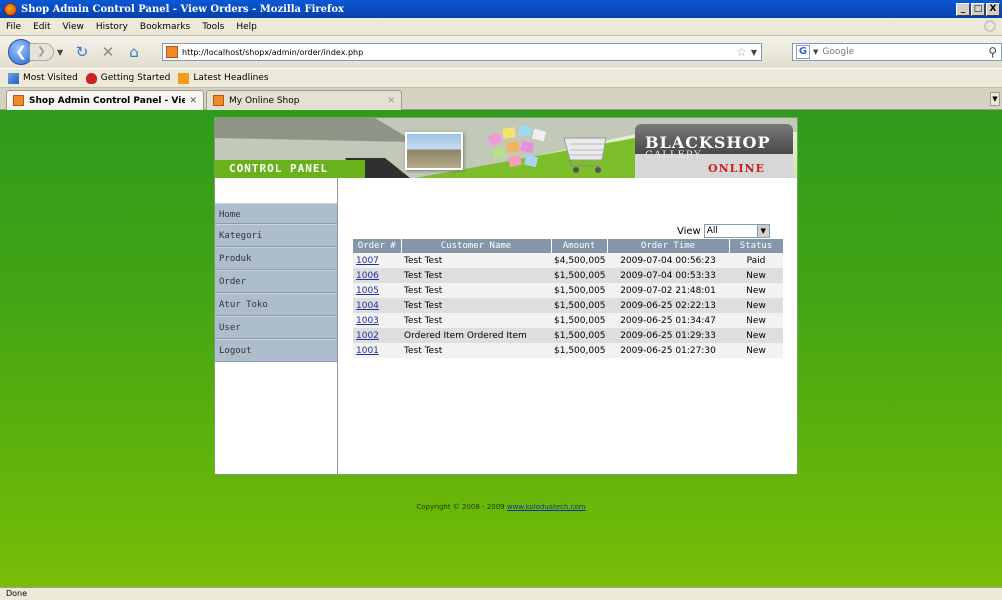 The width and height of the screenshot is (1002, 600). What do you see at coordinates (134, 52) in the screenshot?
I see `home-icon: ⌂` at bounding box center [134, 52].